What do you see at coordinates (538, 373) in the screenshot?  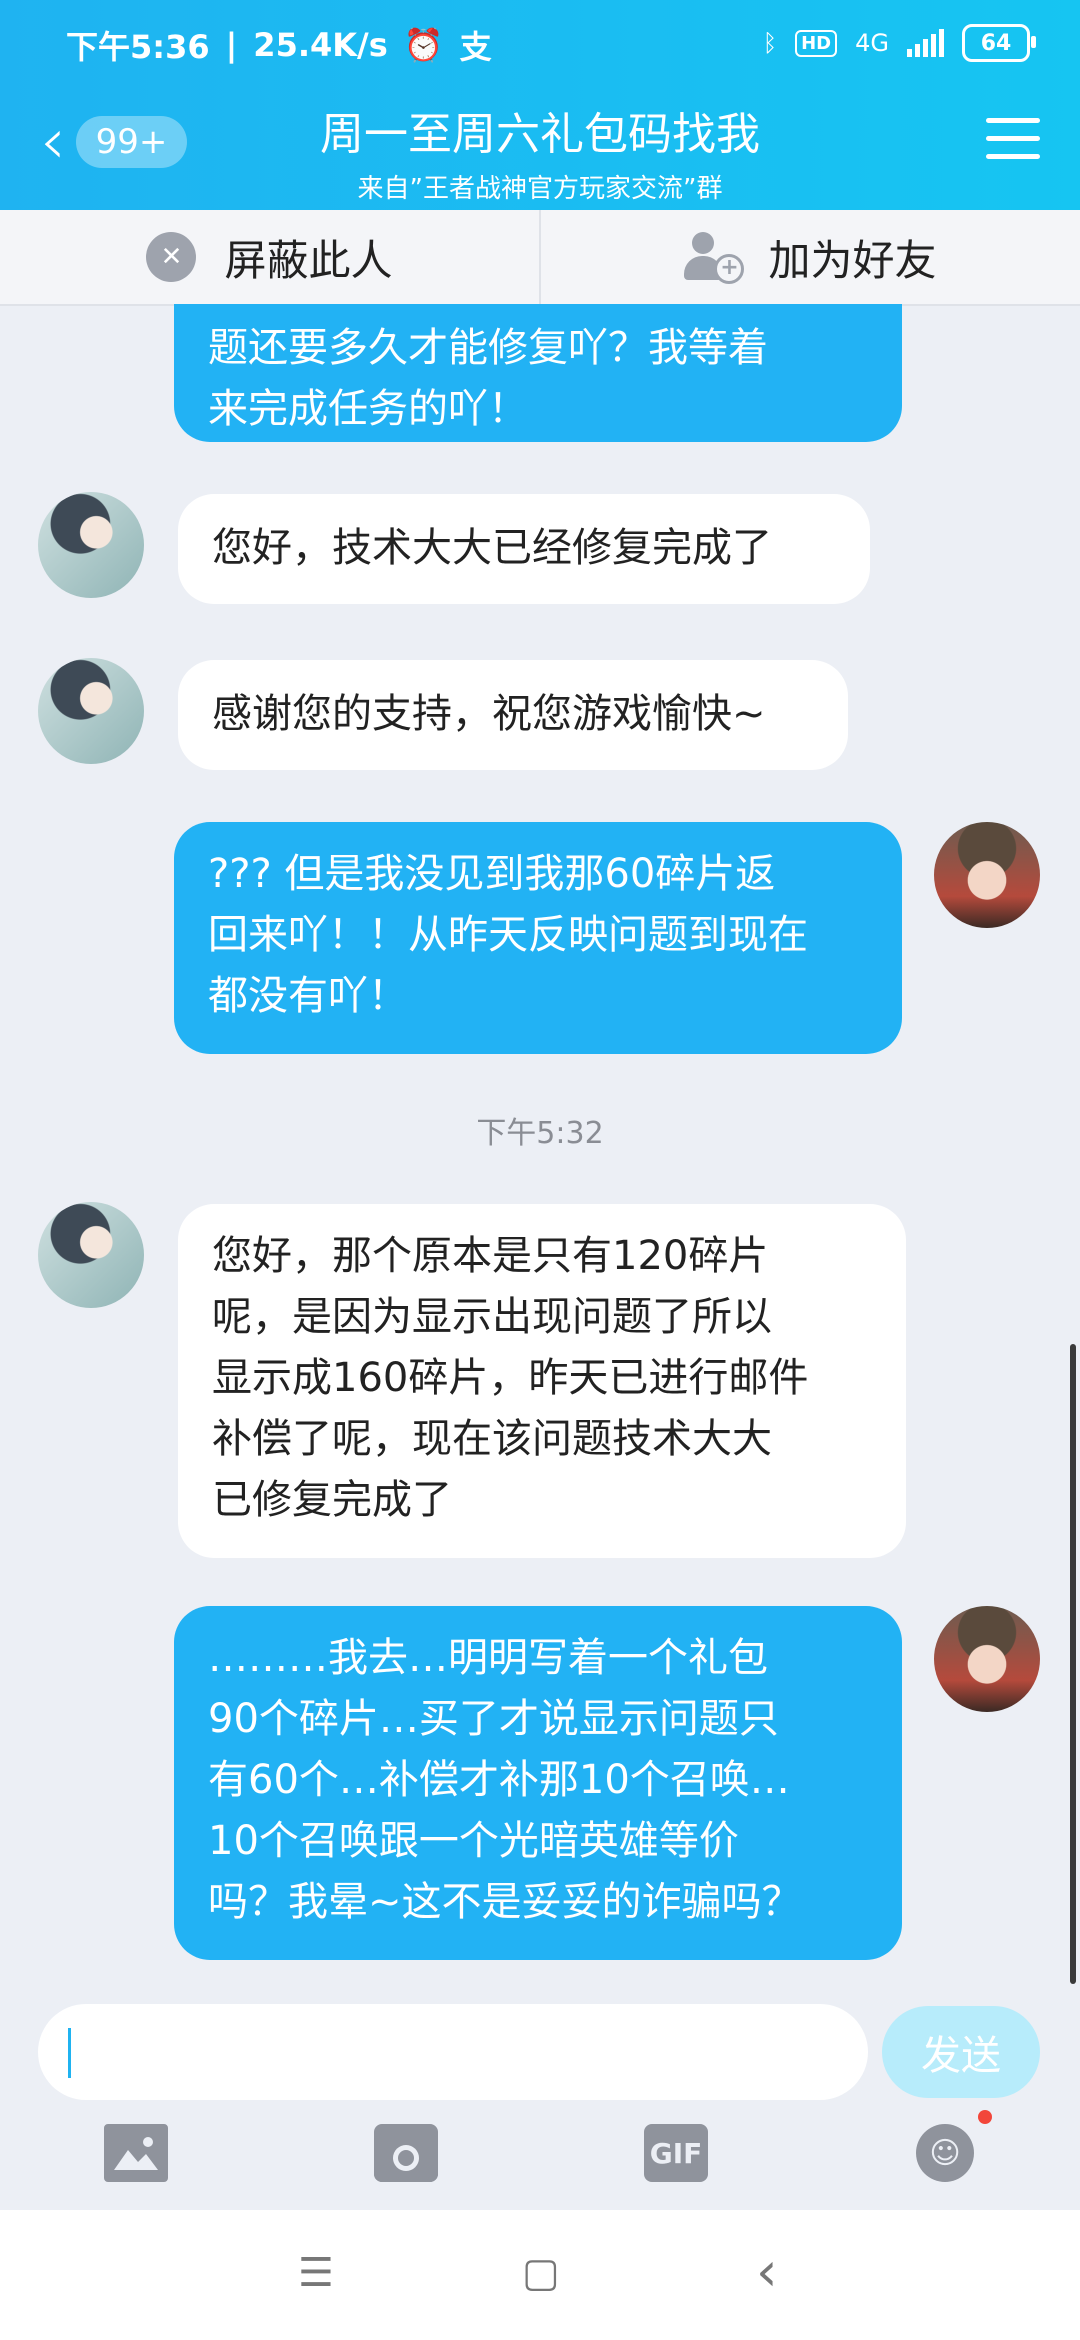 I see `message-bubble-sent: 题还要多久才能修复吖？我等着 来完成任务的吖！` at bounding box center [538, 373].